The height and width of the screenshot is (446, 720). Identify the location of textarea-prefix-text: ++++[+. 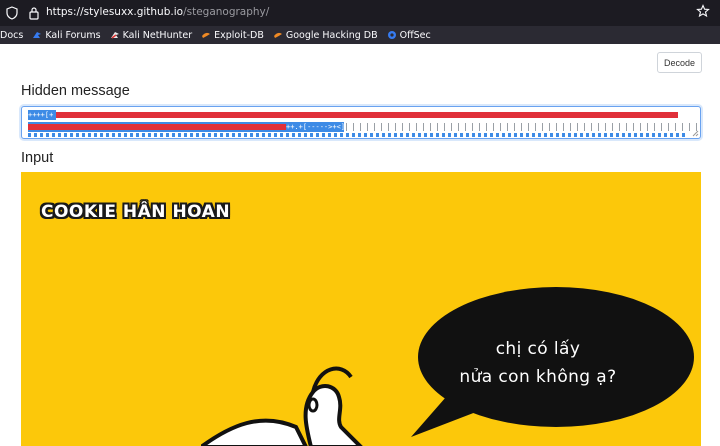
(42, 115).